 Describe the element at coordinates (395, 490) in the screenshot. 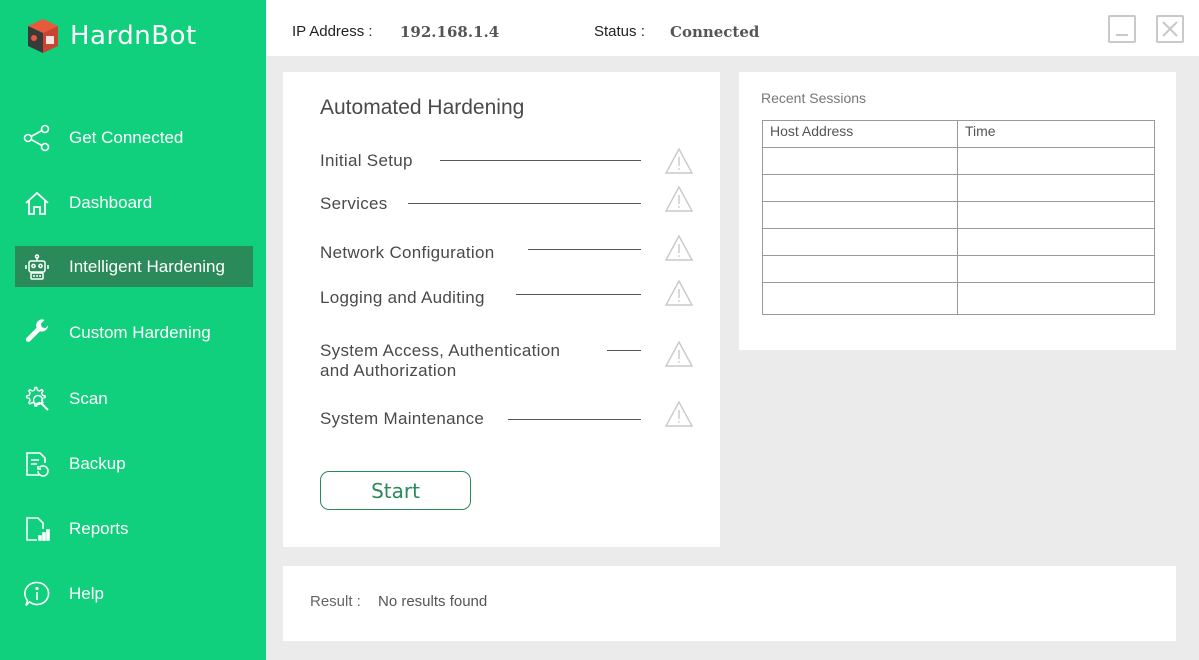

I see `start-button: Start` at that location.